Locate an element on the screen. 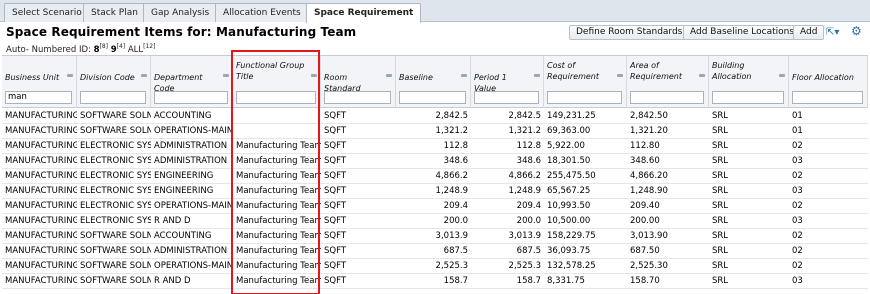  column-header-line2: Baseline is located at coordinates (416, 77).